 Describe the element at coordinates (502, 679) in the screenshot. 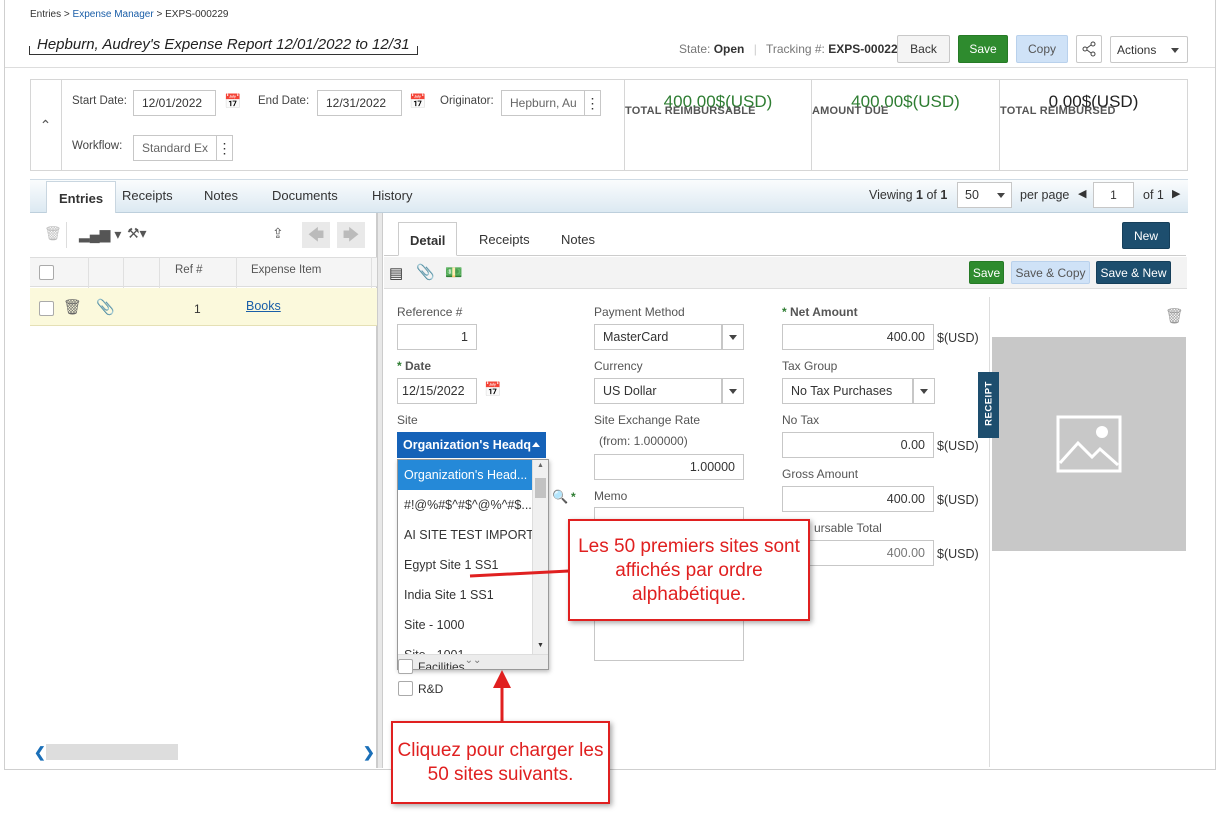

I see `callout-arrowhead` at that location.